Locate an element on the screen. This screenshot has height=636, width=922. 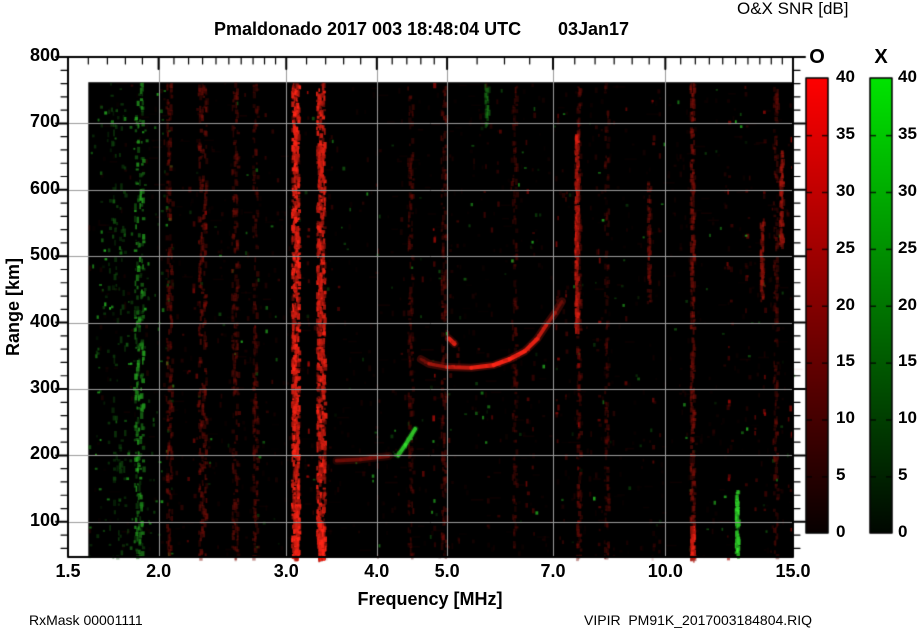
x-tick-label: 2.0 is located at coordinates (159, 571).